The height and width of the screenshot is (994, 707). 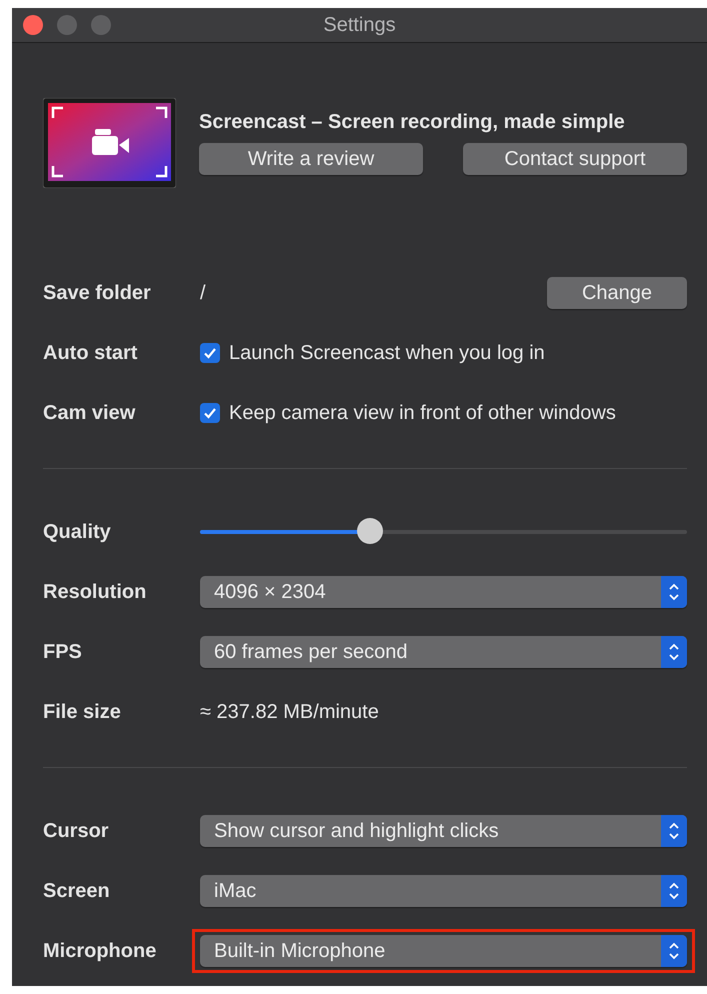 I want to click on setting-label: Screen, so click(x=77, y=891).